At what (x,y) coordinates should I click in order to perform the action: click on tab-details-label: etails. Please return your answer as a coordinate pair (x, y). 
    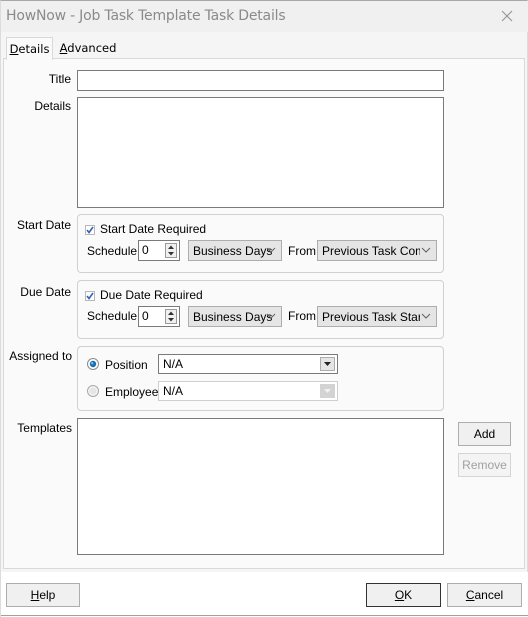
    Looking at the image, I should click on (34, 49).